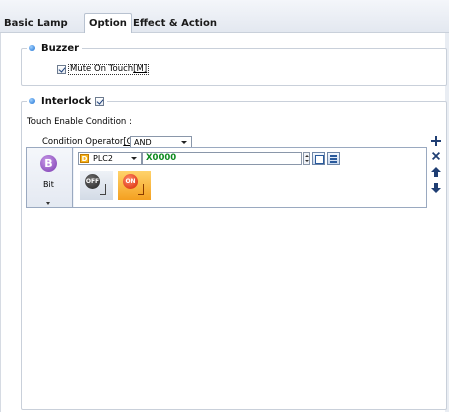 The image size is (449, 412). I want to click on mute-hotkey: [M], so click(140, 69).